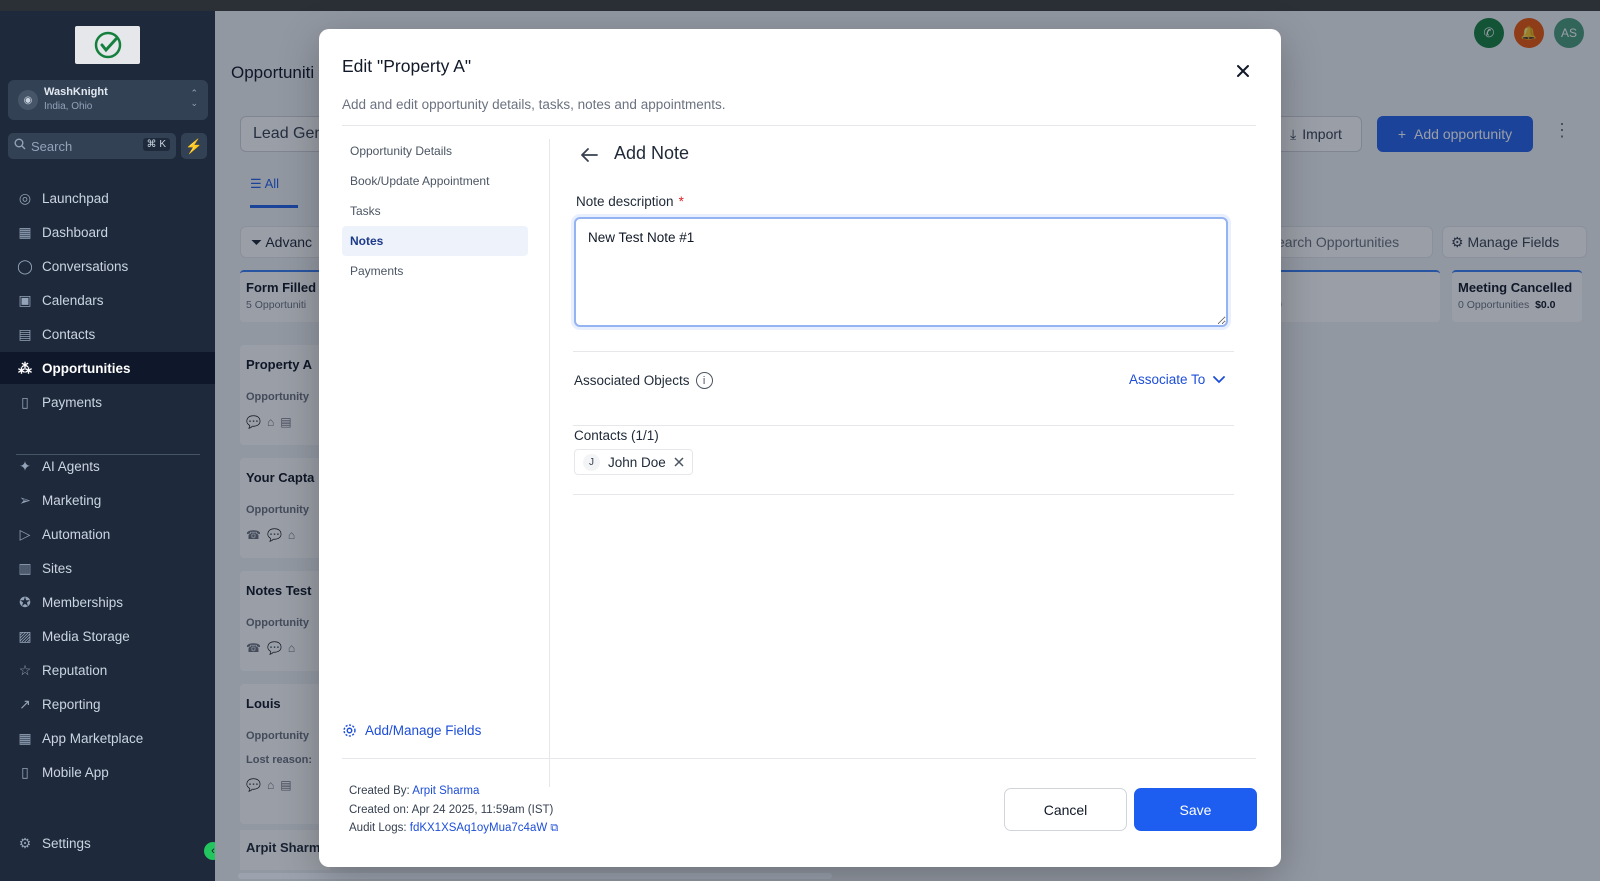 The image size is (1600, 881). Describe the element at coordinates (637, 462) in the screenshot. I see `contact-name: John Doe` at that location.